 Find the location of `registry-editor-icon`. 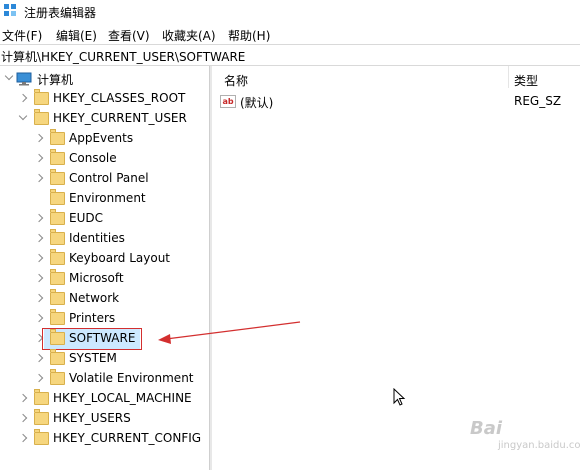

registry-editor-icon is located at coordinates (10, 10).